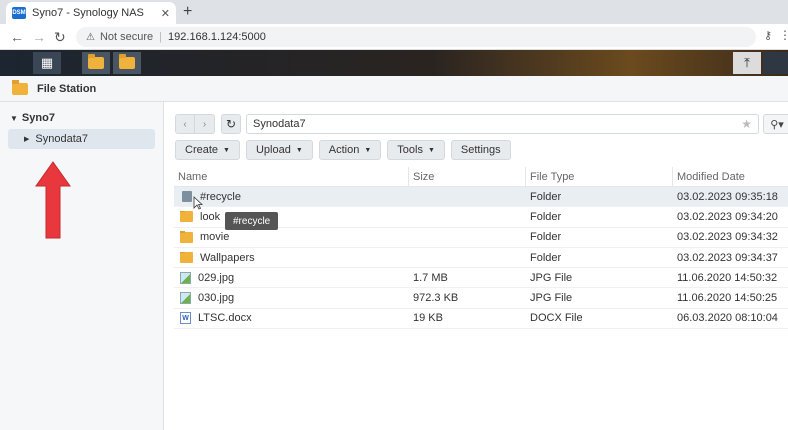 This screenshot has width=788, height=430. I want to click on search-button: ⚲▾, so click(775, 124).